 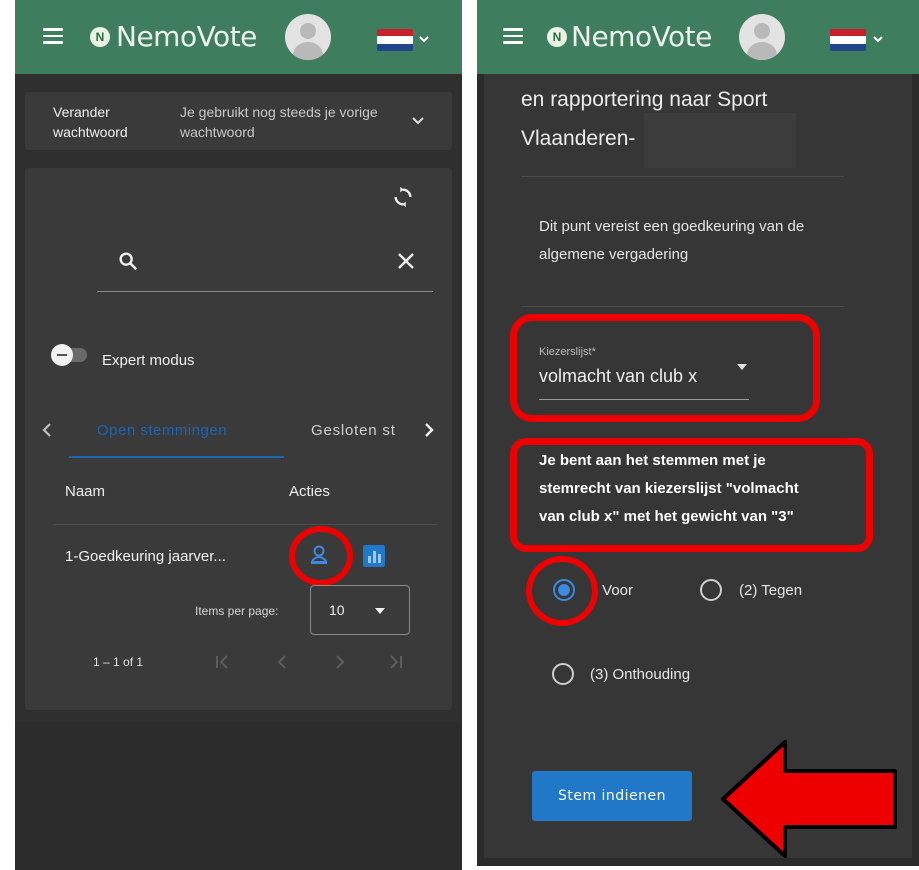 I want to click on approval-note-line-2: algemene vergadering, so click(x=614, y=254).